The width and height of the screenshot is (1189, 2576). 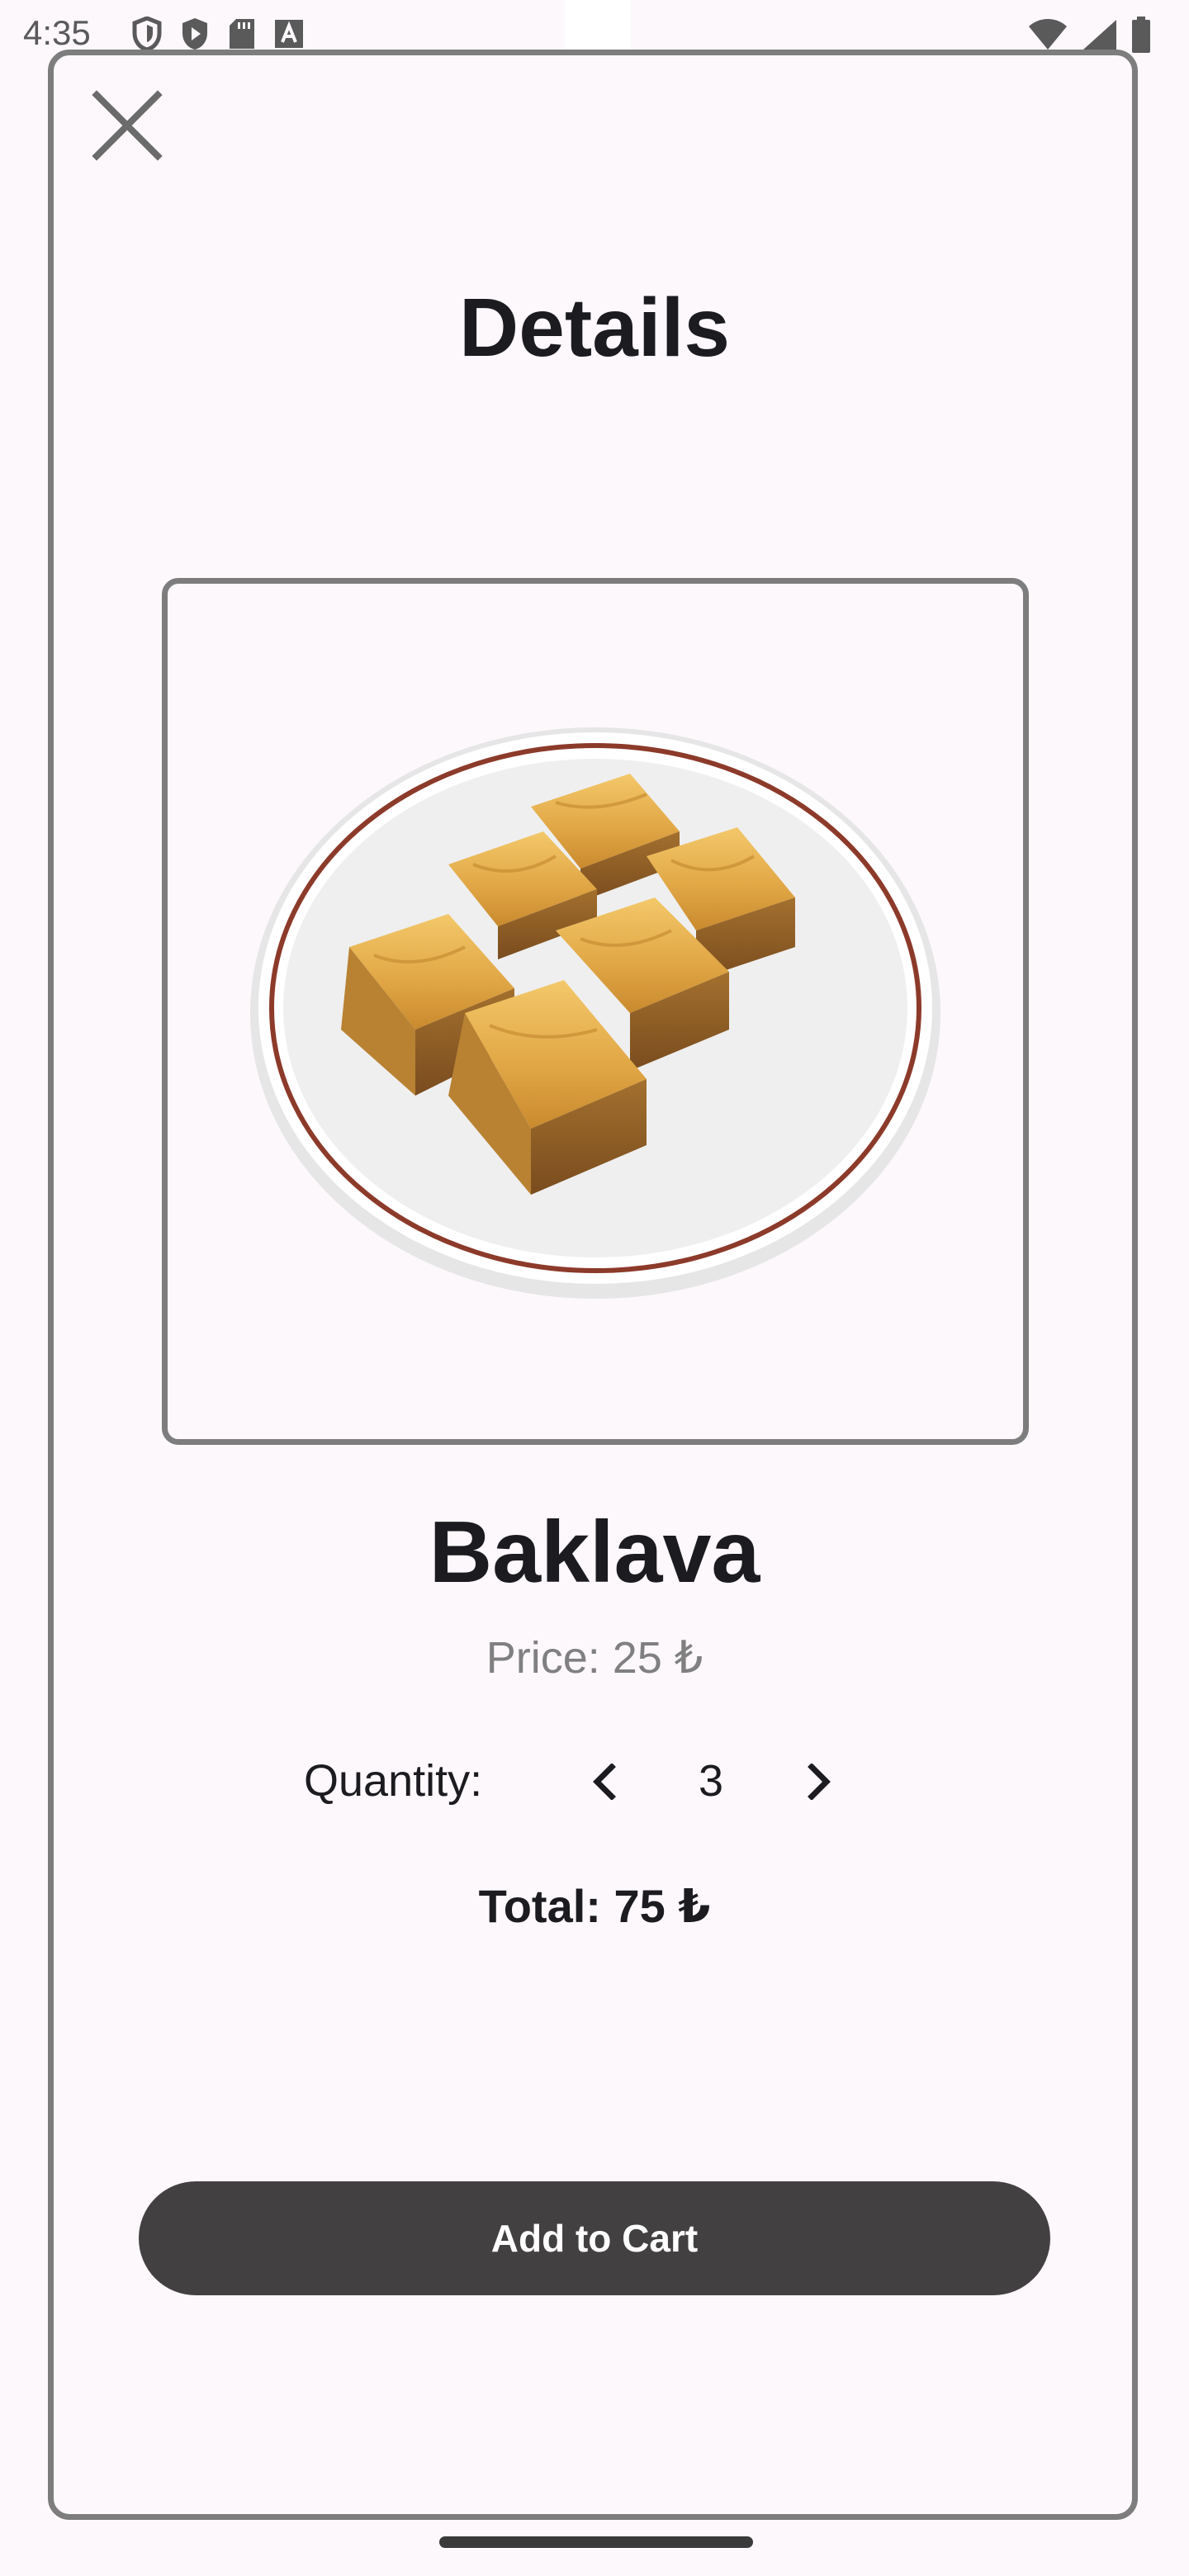 I want to click on chevron-right-icon, so click(x=819, y=1783).